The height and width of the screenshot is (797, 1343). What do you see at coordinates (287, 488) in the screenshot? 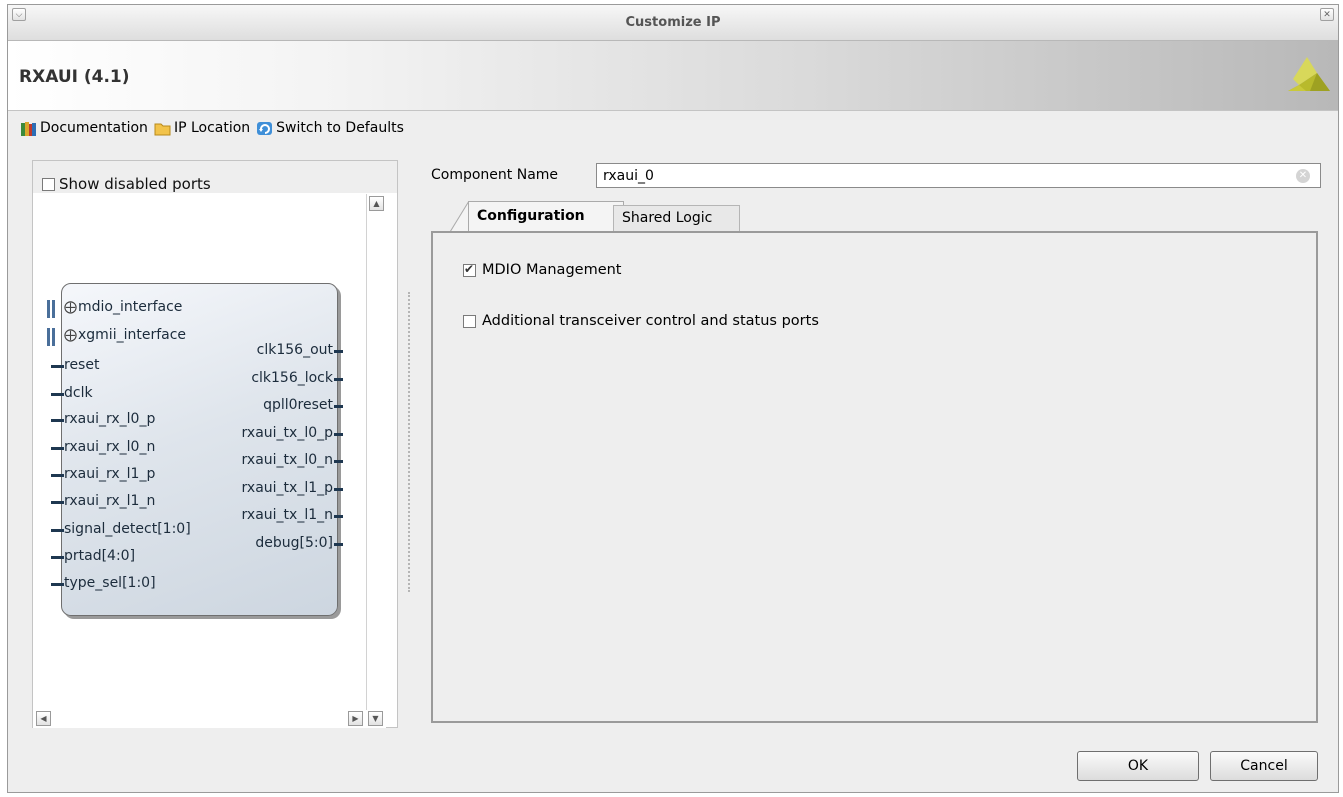
I see `port-label: rxaui_tx_l1_p` at bounding box center [287, 488].